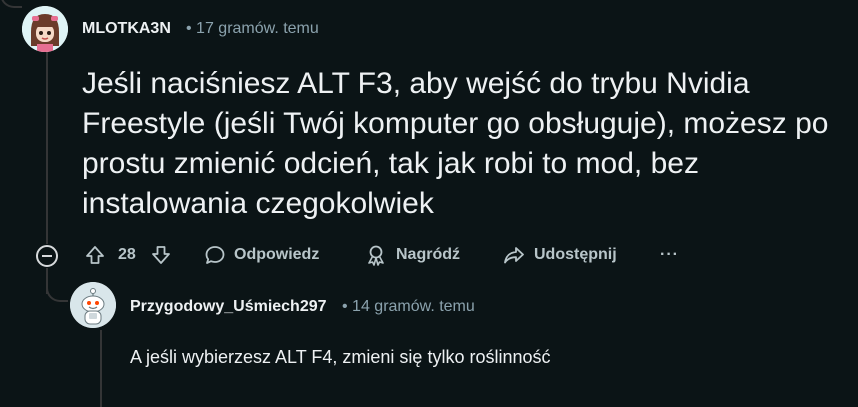  I want to click on thread-line-main, so click(47, 146).